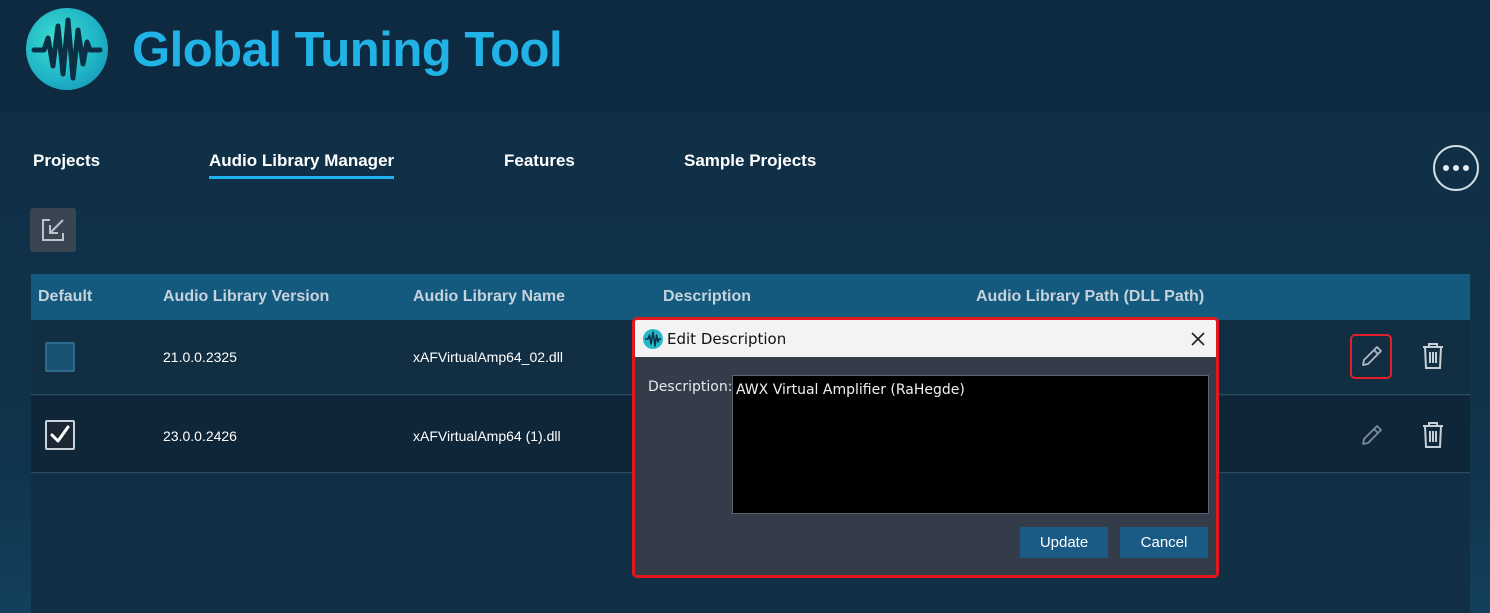 The height and width of the screenshot is (613, 1490). What do you see at coordinates (707, 296) in the screenshot?
I see `column-header-description: Description` at bounding box center [707, 296].